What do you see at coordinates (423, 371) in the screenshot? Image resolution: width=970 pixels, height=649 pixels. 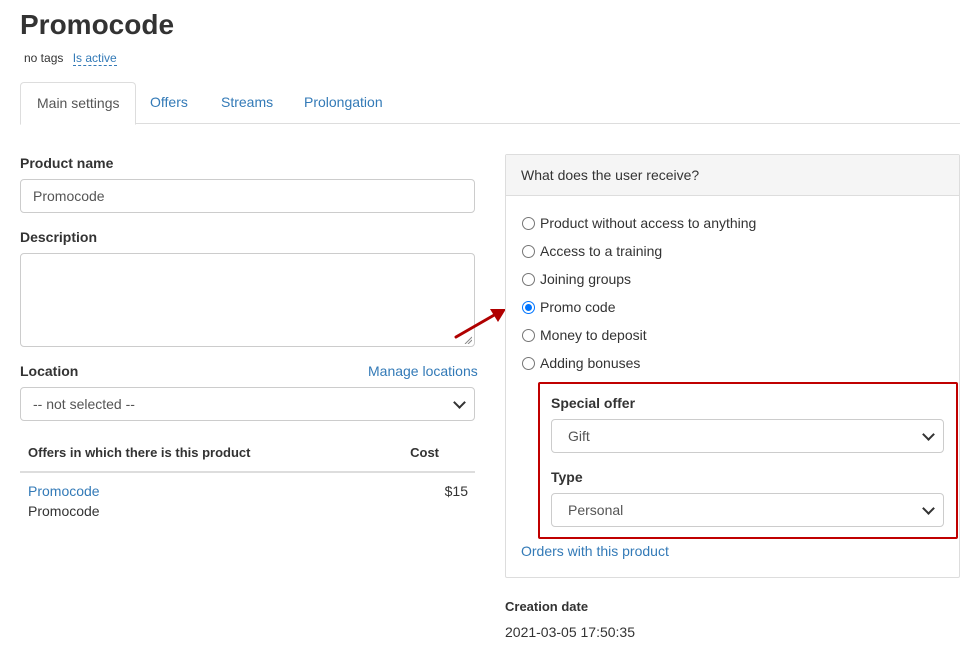 I see `manage-locations-link: Manage locations` at bounding box center [423, 371].